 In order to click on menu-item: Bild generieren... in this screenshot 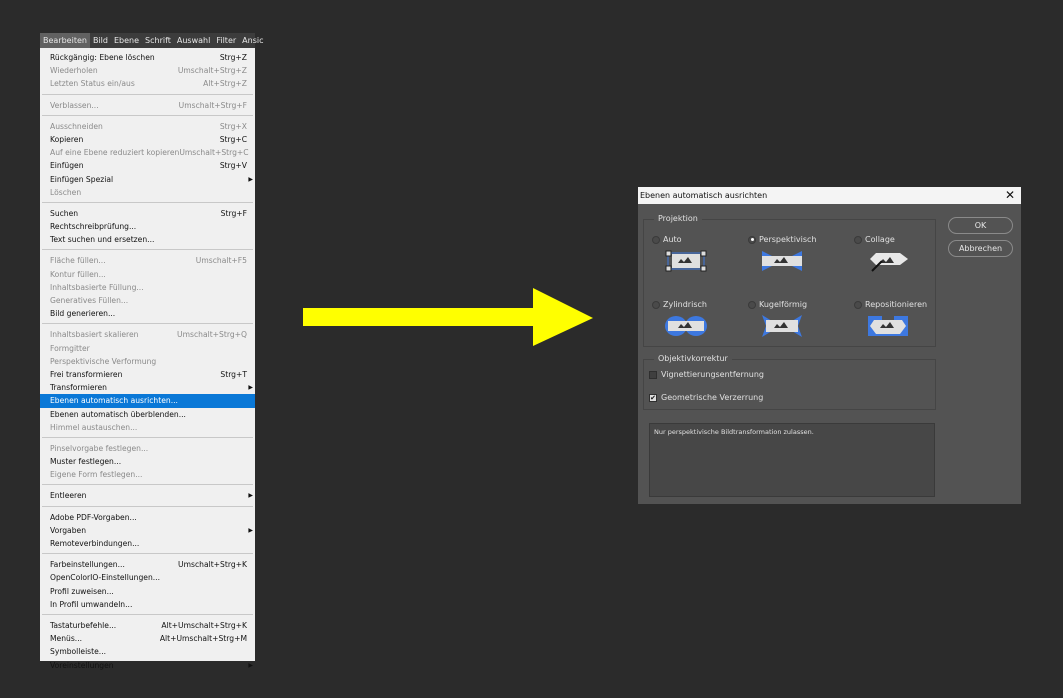, I will do `click(147, 313)`.